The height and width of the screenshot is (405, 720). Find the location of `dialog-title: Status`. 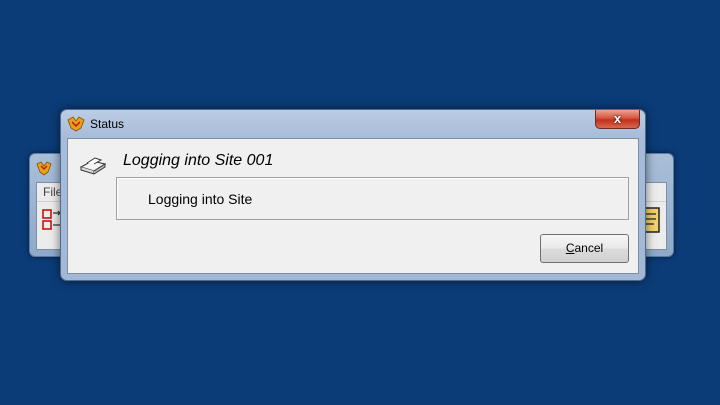

dialog-title: Status is located at coordinates (107, 124).